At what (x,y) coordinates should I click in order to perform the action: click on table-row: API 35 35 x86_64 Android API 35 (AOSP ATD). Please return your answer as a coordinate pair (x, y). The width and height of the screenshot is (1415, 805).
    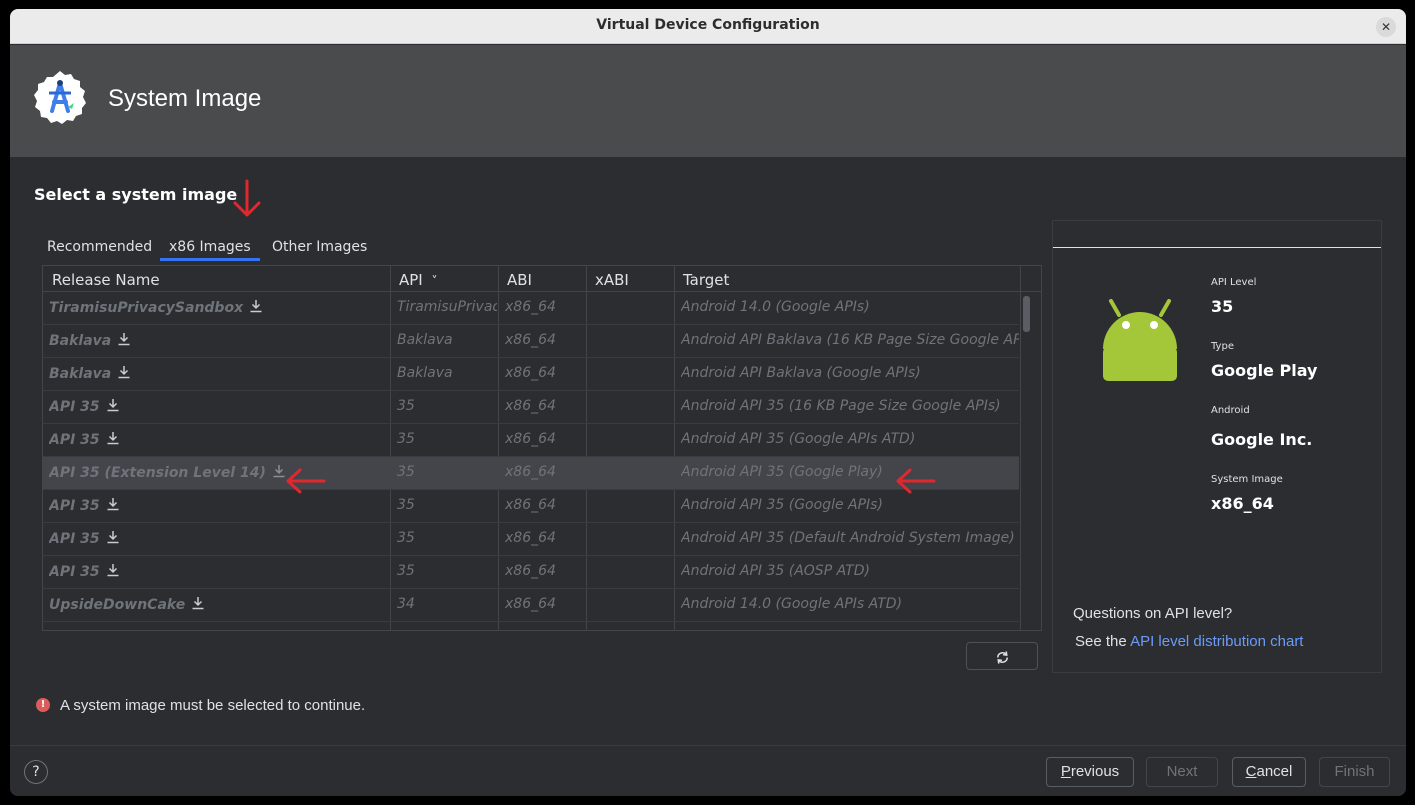
    Looking at the image, I should click on (531, 572).